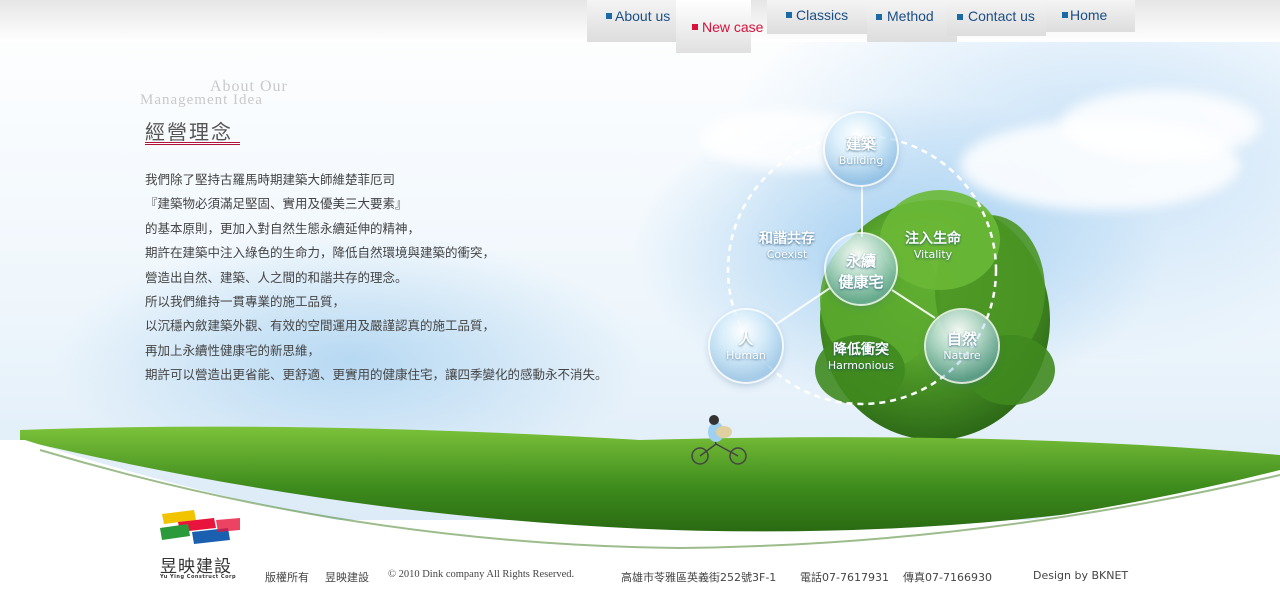 The height and width of the screenshot is (590, 1280). I want to click on center-line2: 健康宅, so click(861, 282).